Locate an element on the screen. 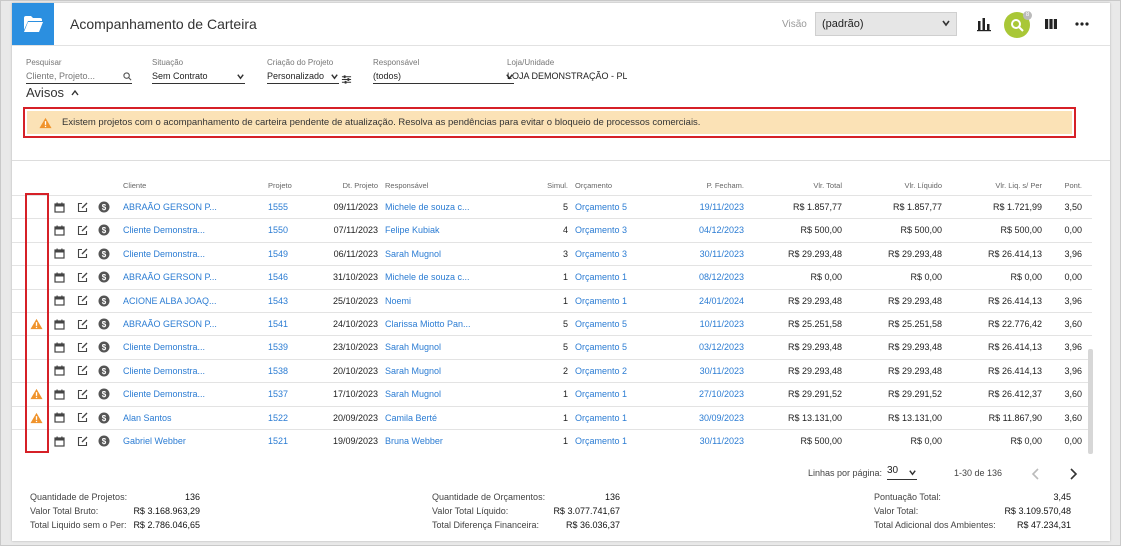  criacao-select: Personalizado is located at coordinates (303, 77).